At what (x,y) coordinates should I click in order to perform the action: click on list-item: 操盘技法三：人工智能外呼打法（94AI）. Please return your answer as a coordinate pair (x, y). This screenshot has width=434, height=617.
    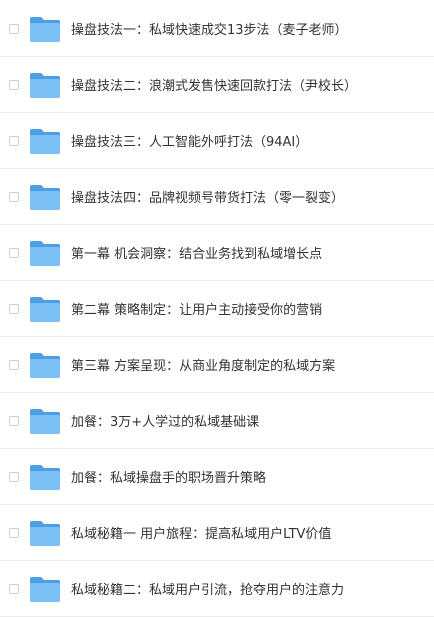
    Looking at the image, I should click on (217, 141).